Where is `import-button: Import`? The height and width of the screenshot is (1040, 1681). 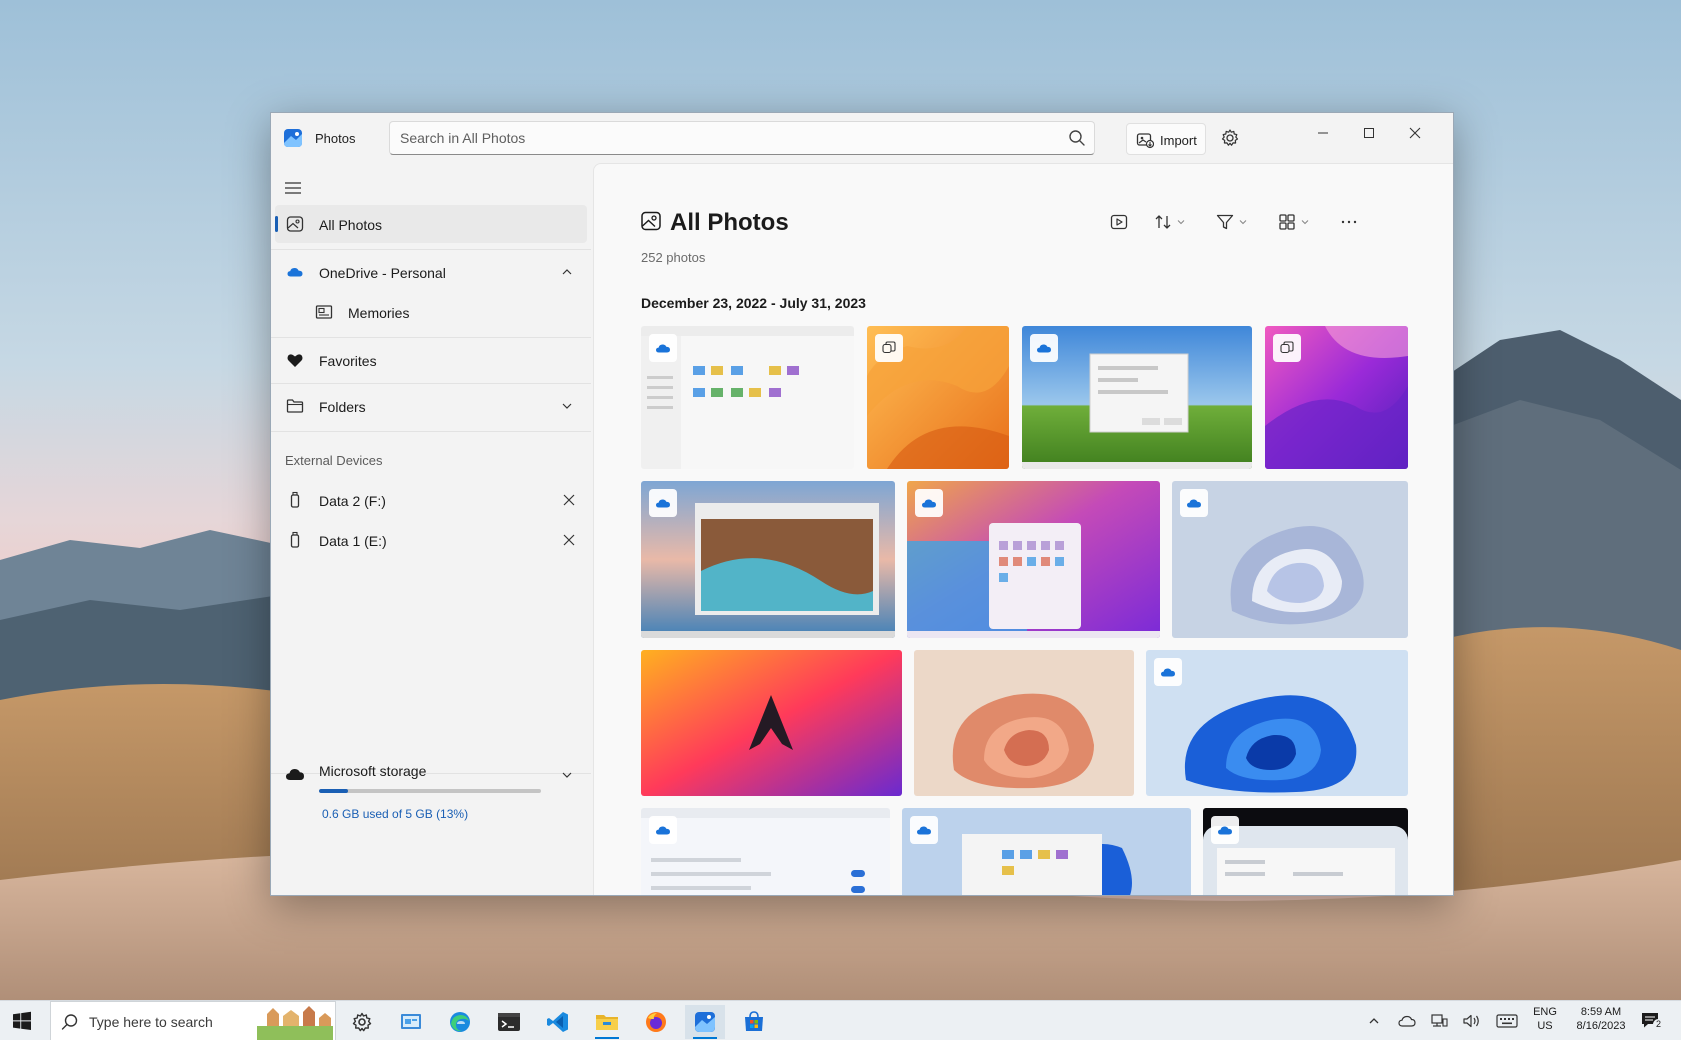 import-button: Import is located at coordinates (1166, 139).